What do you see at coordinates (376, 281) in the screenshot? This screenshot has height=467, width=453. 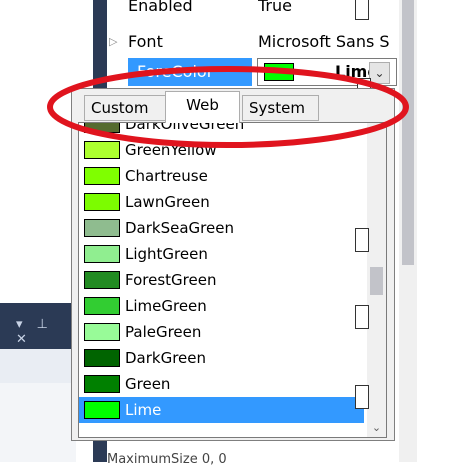 I see `color-list-scroll-thumb` at bounding box center [376, 281].